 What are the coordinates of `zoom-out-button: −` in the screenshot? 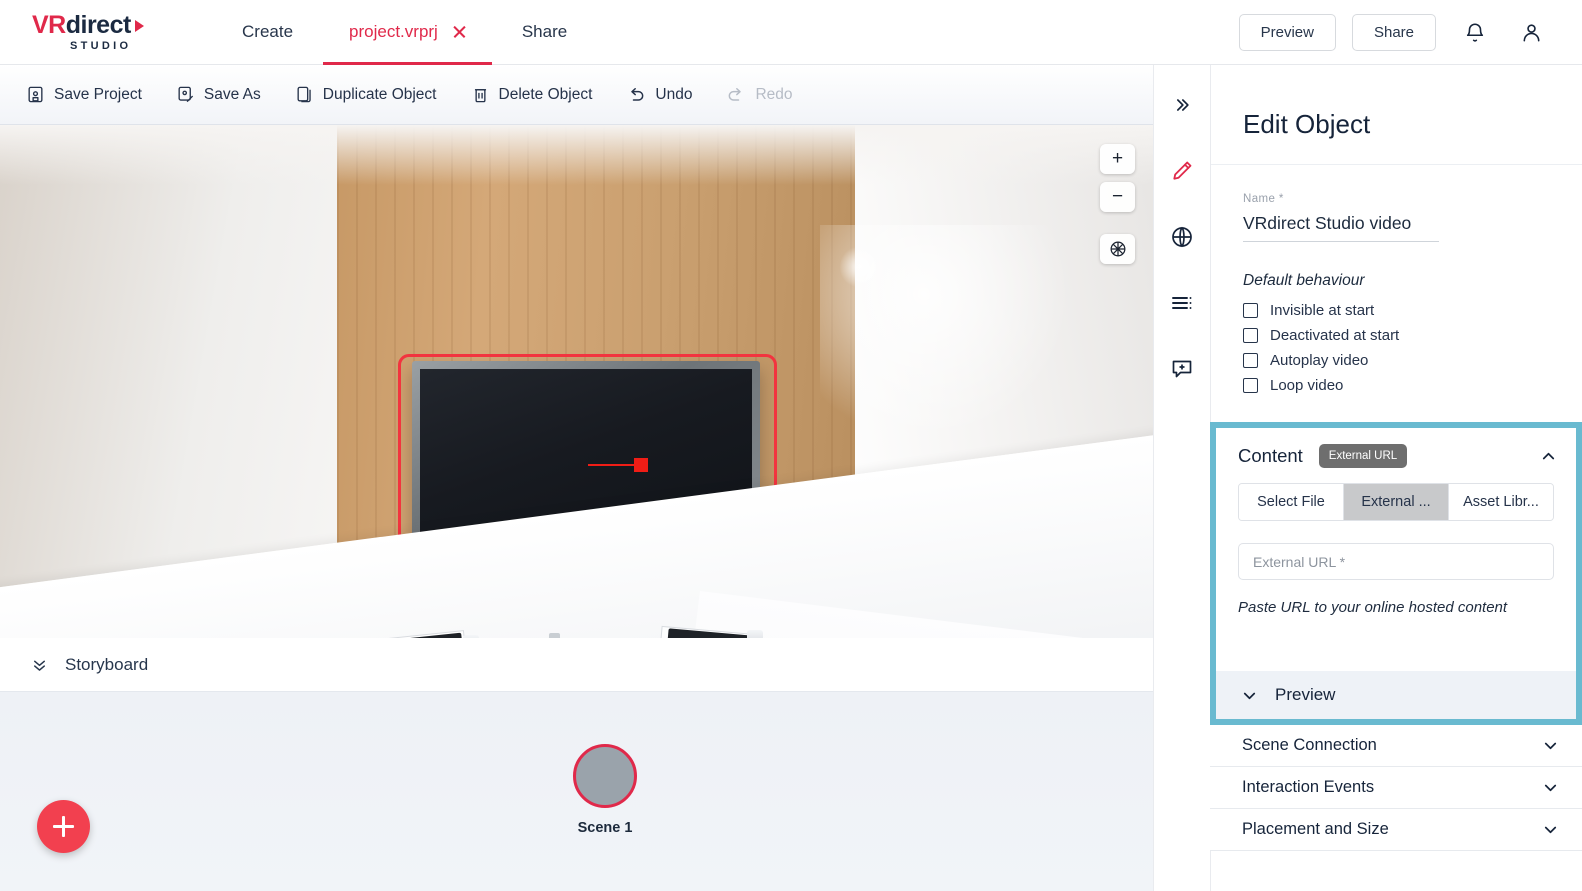 It's located at (1117, 197).